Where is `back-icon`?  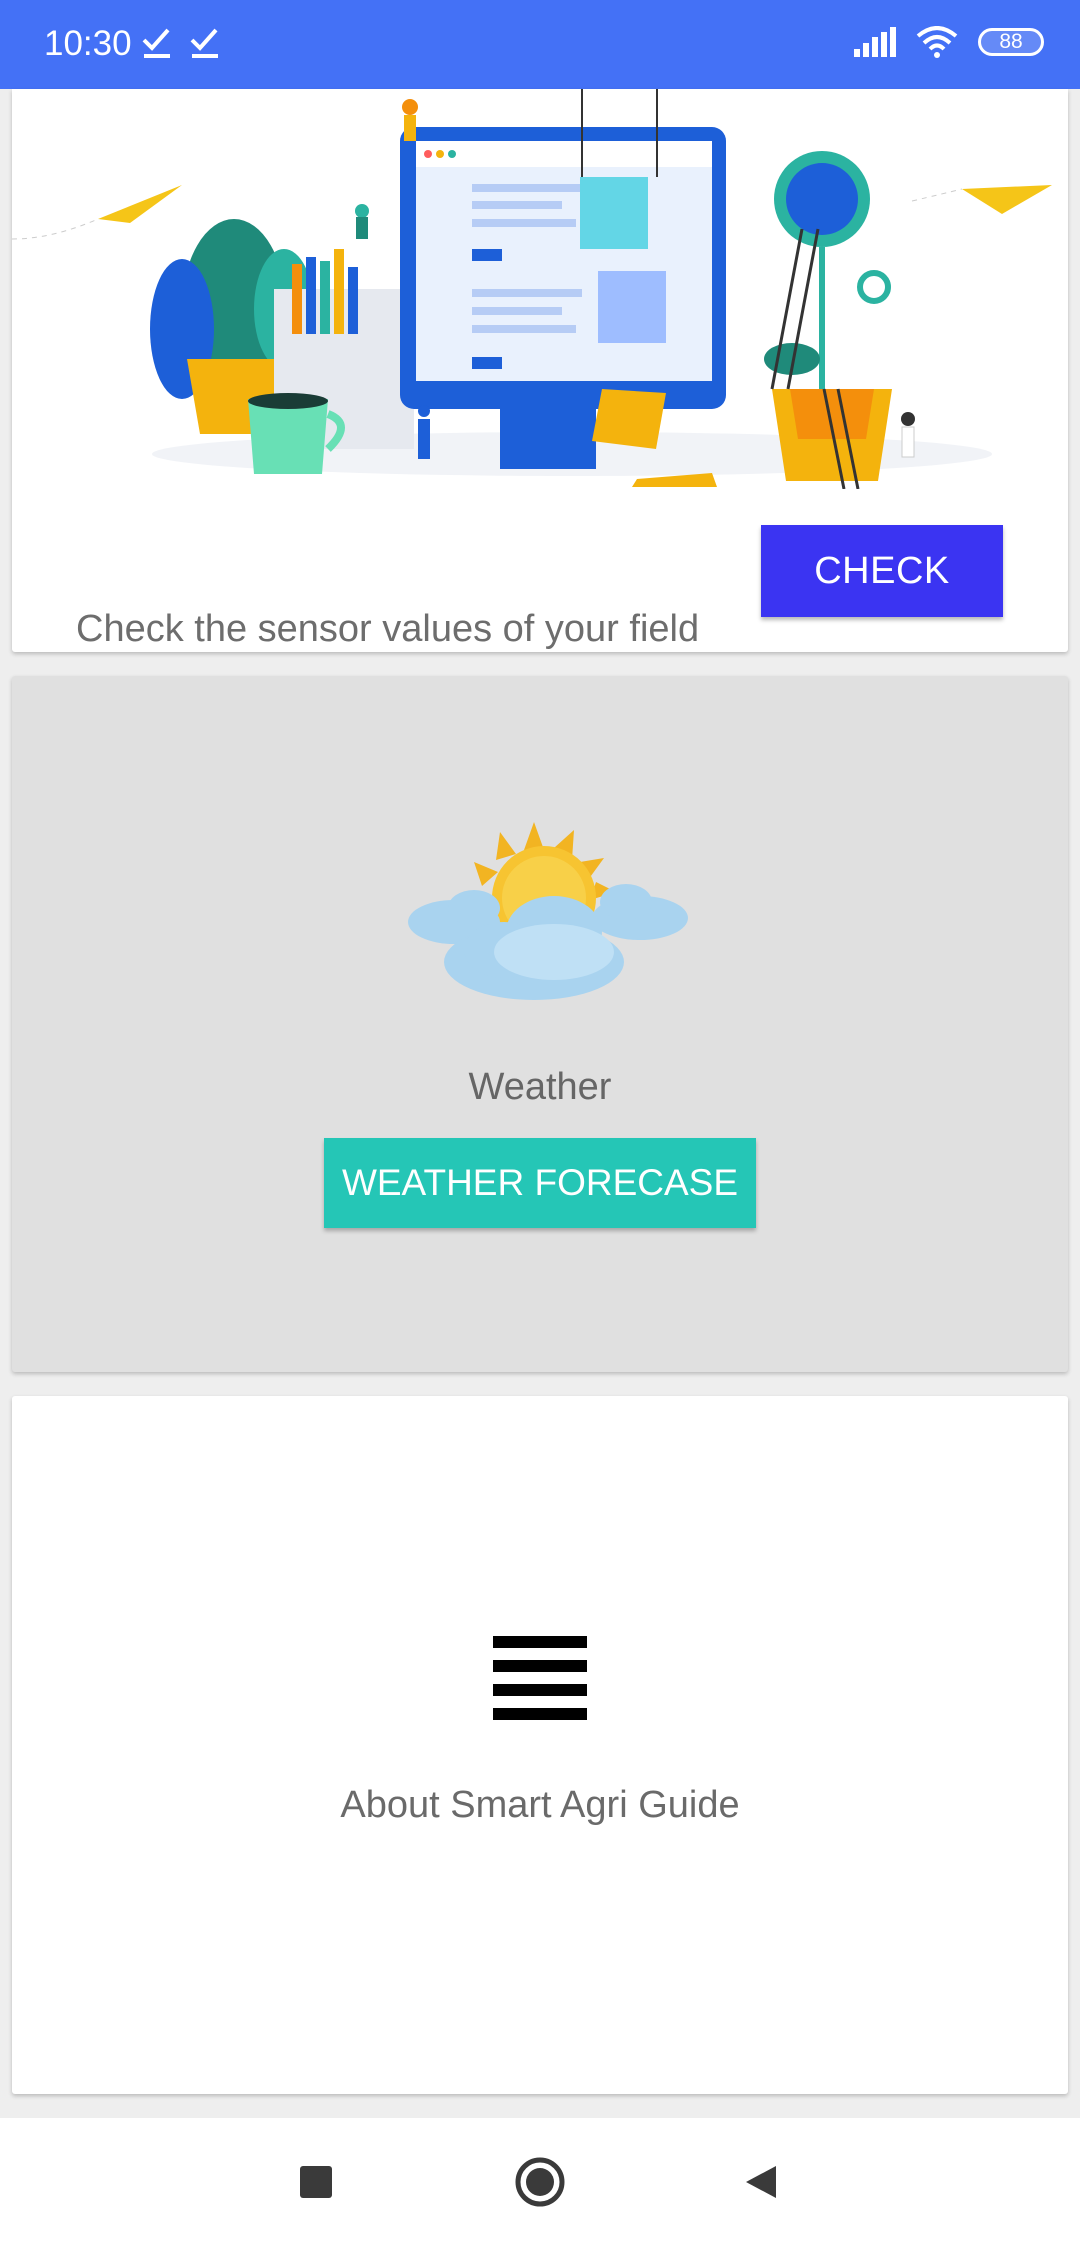 back-icon is located at coordinates (762, 2182).